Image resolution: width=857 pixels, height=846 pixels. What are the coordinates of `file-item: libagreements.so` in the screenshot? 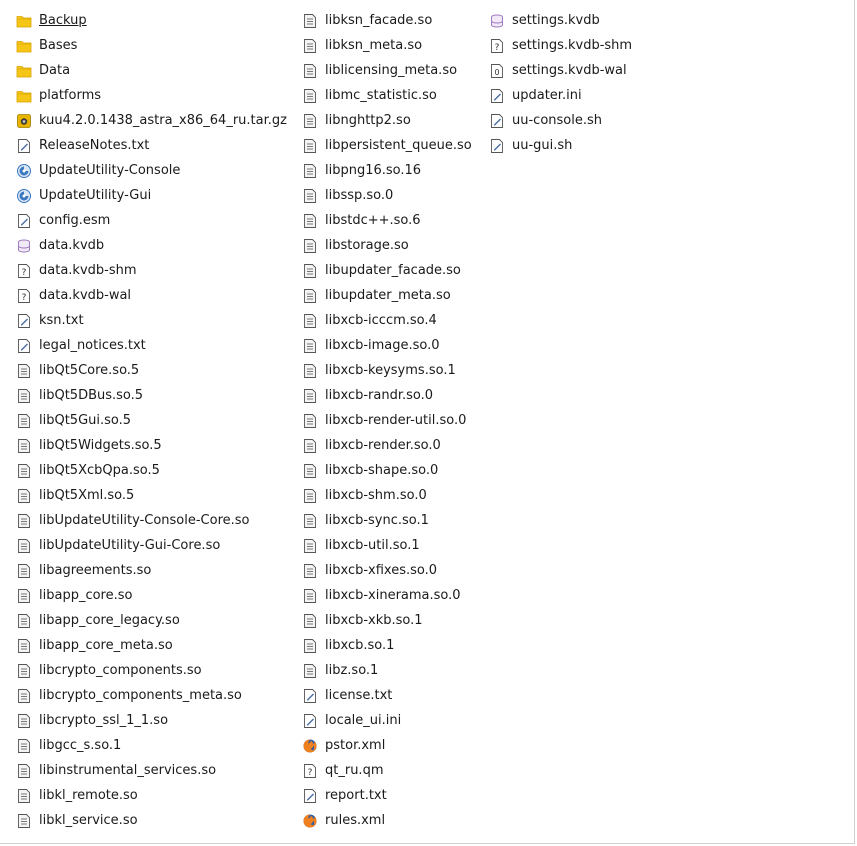 It's located at (151, 570).